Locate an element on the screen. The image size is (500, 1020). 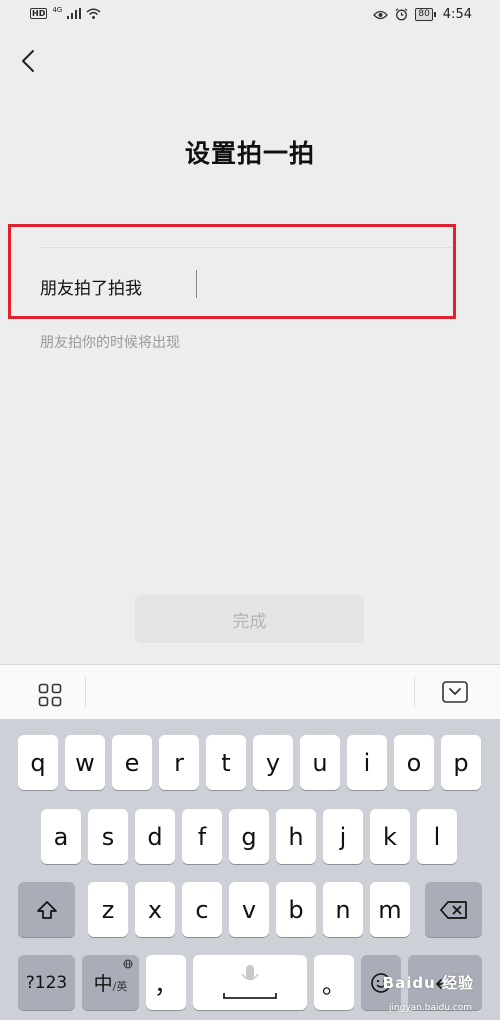
key-l: l is located at coordinates (437, 836).